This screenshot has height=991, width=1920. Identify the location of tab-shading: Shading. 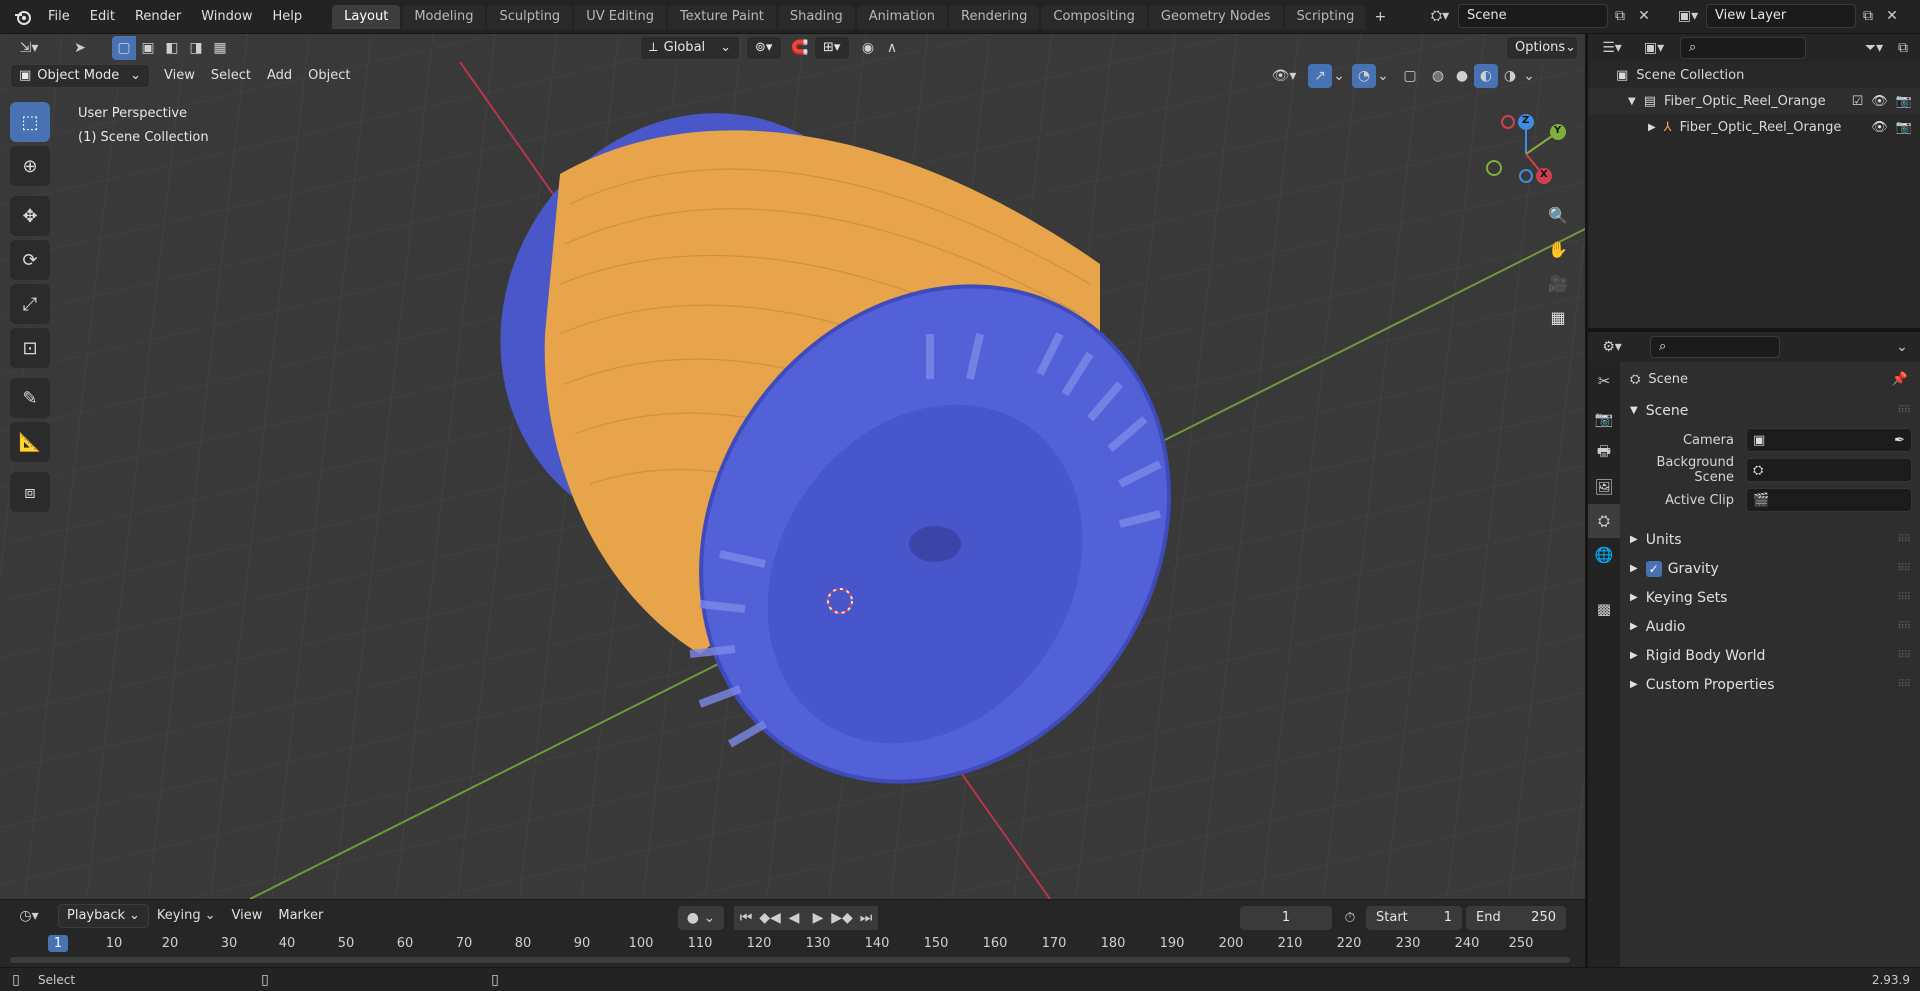
(816, 16).